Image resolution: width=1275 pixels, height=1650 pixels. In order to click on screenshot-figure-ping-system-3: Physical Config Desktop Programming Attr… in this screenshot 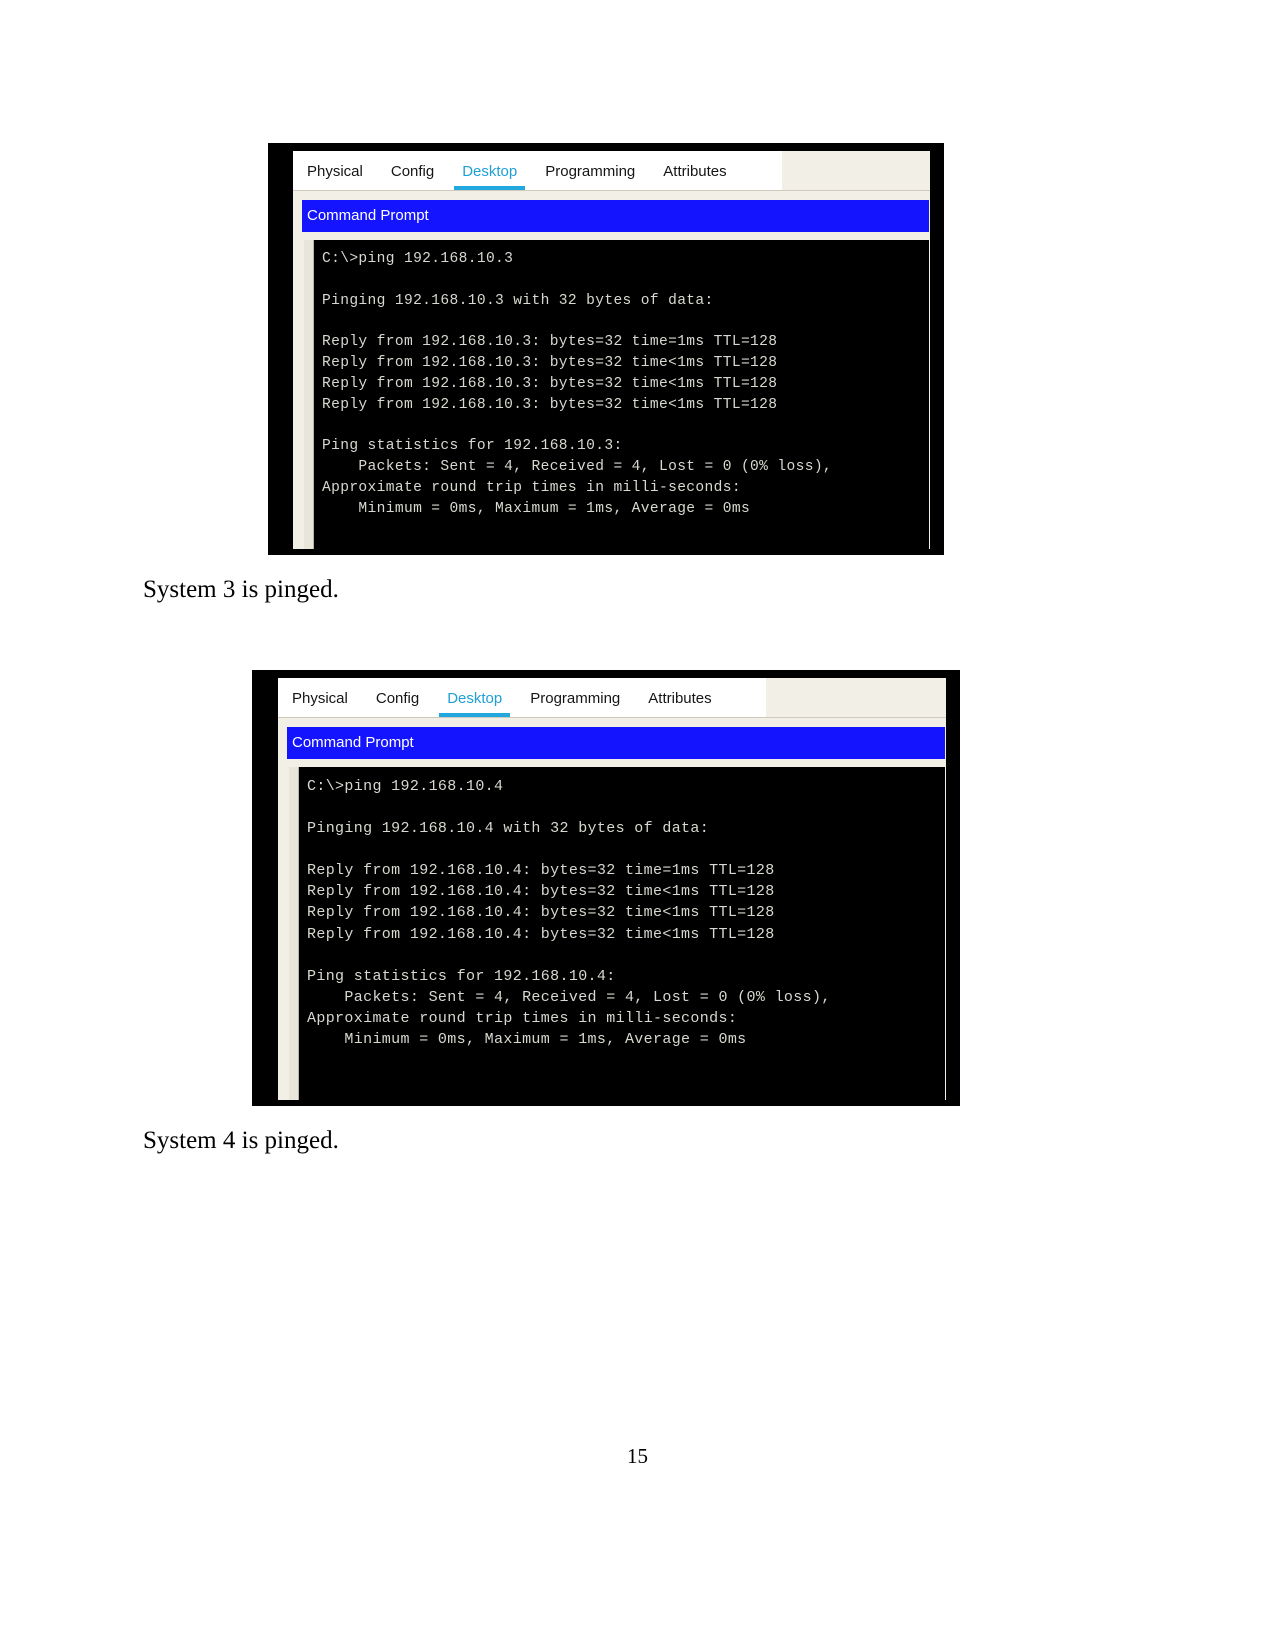, I will do `click(606, 349)`.